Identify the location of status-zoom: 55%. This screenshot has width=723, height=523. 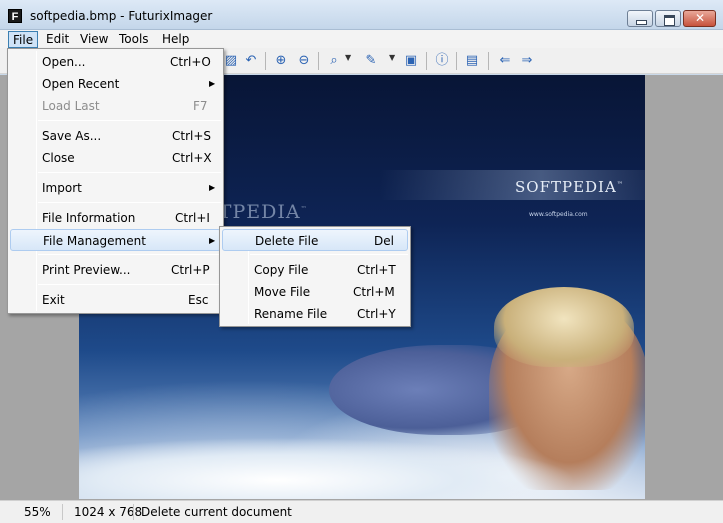
(37, 512).